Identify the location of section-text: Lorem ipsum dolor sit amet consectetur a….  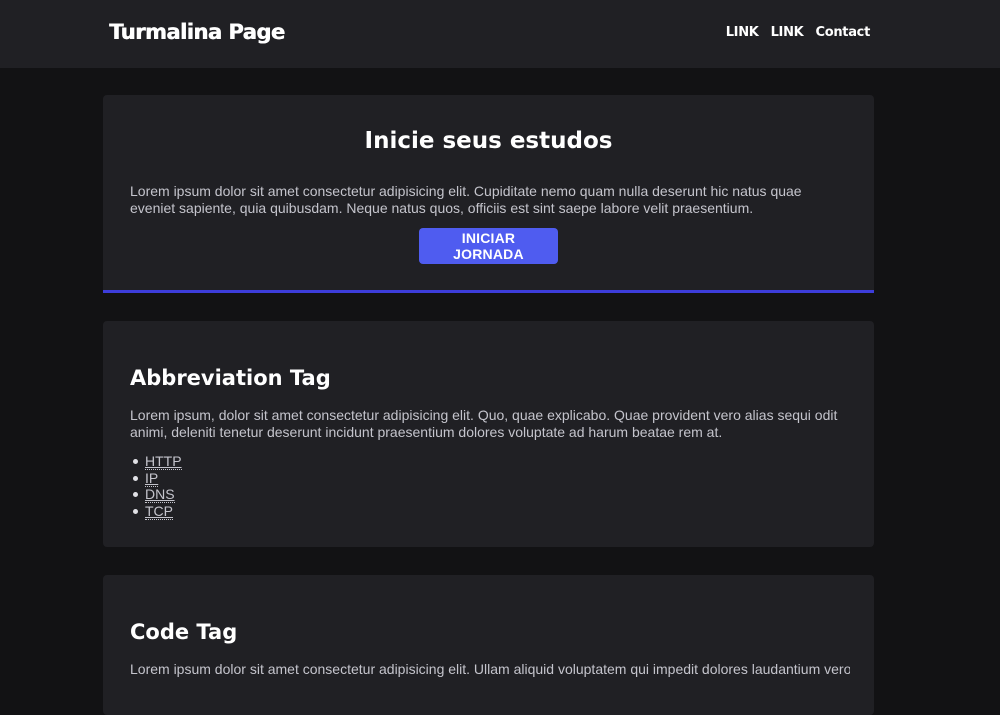
(490, 669).